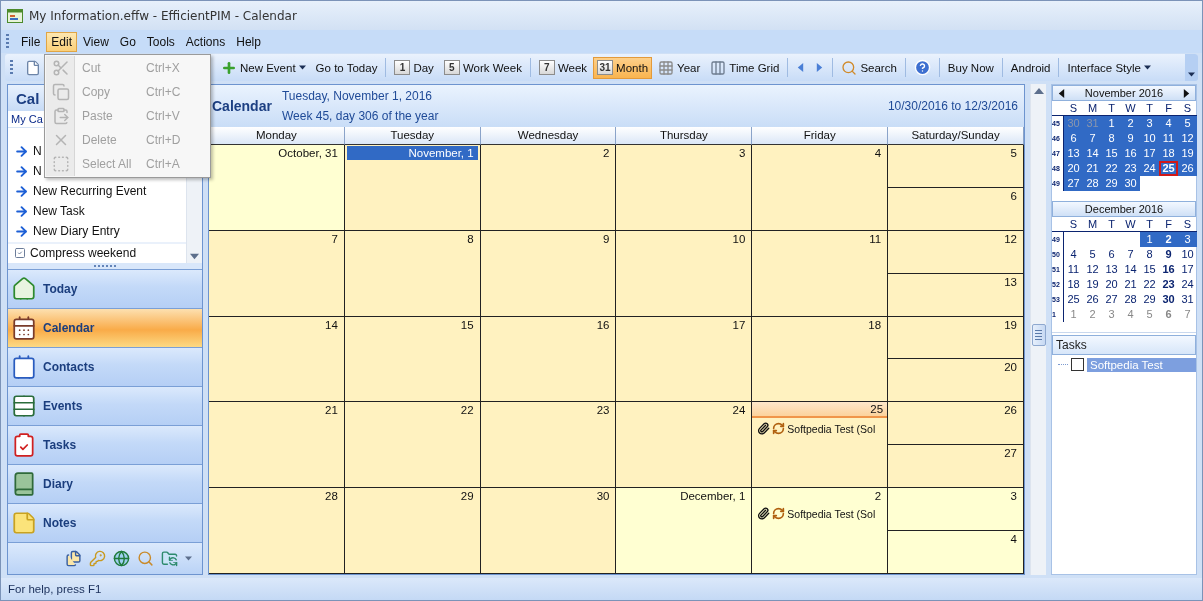 This screenshot has width=1203, height=601. I want to click on view-button: 7 Week, so click(563, 67).